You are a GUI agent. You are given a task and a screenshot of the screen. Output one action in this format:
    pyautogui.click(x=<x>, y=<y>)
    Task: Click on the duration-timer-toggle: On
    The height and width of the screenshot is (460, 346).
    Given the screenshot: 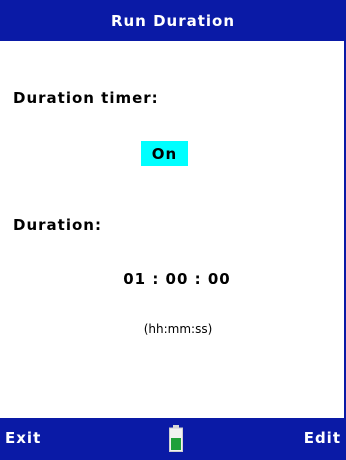 What is the action you would take?
    pyautogui.click(x=164, y=153)
    